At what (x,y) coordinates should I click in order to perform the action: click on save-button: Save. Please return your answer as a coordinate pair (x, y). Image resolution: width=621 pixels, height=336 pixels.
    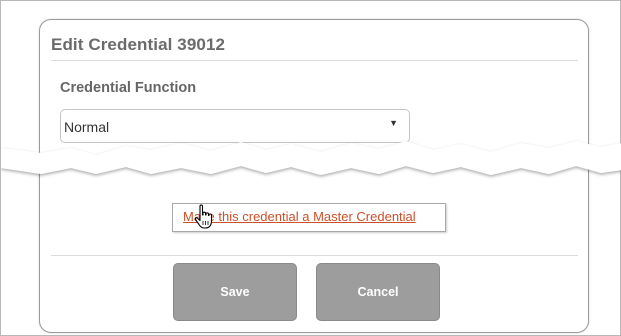
    Looking at the image, I should click on (235, 292).